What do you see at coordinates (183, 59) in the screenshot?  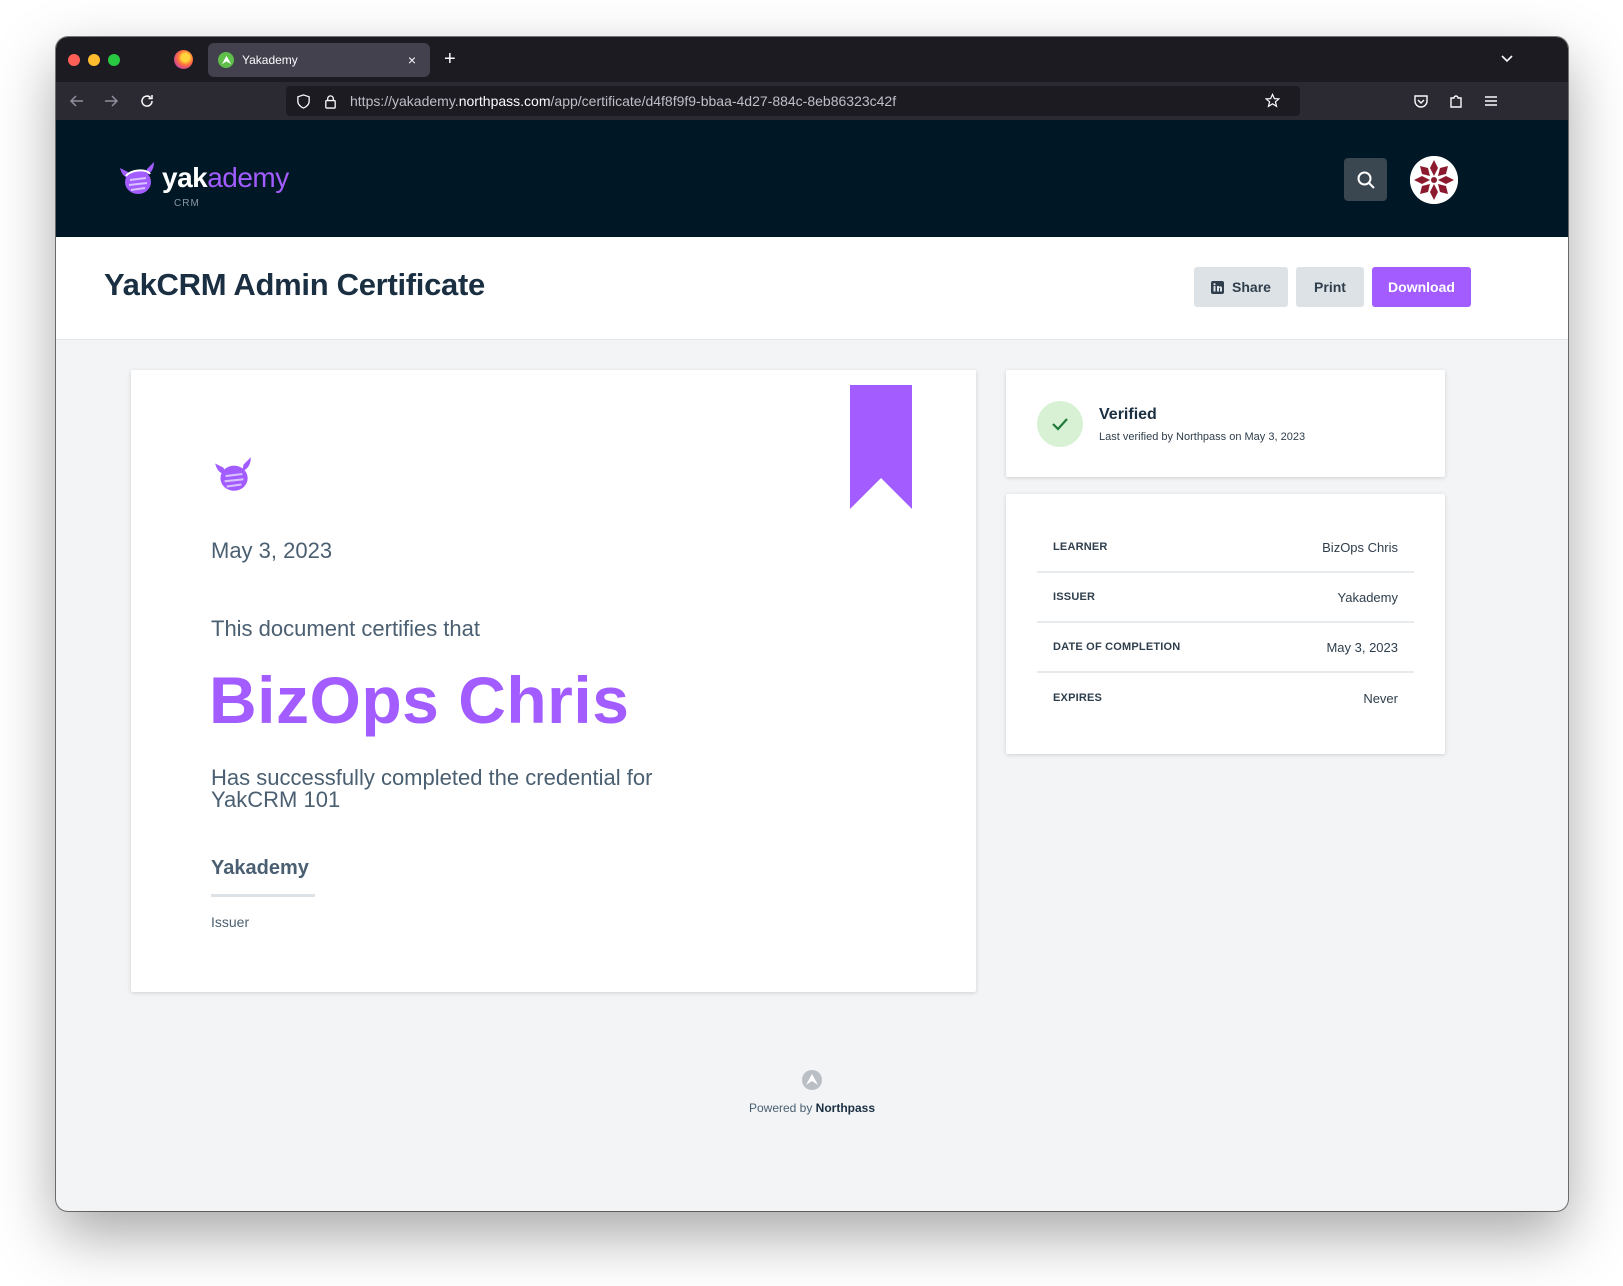 I see `firefox-icon` at bounding box center [183, 59].